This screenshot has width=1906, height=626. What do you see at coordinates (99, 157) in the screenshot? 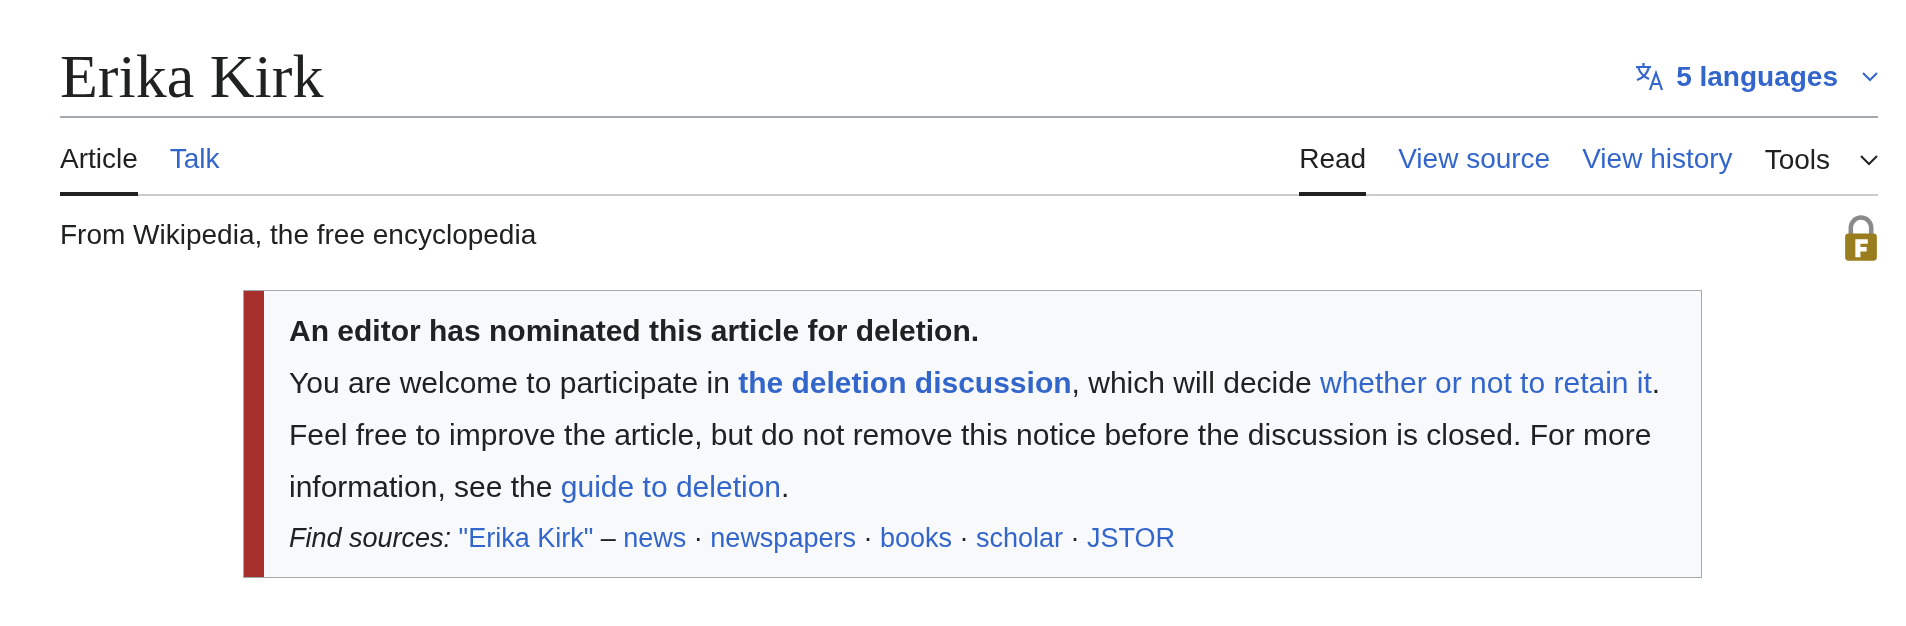
I see `tab: Article` at bounding box center [99, 157].